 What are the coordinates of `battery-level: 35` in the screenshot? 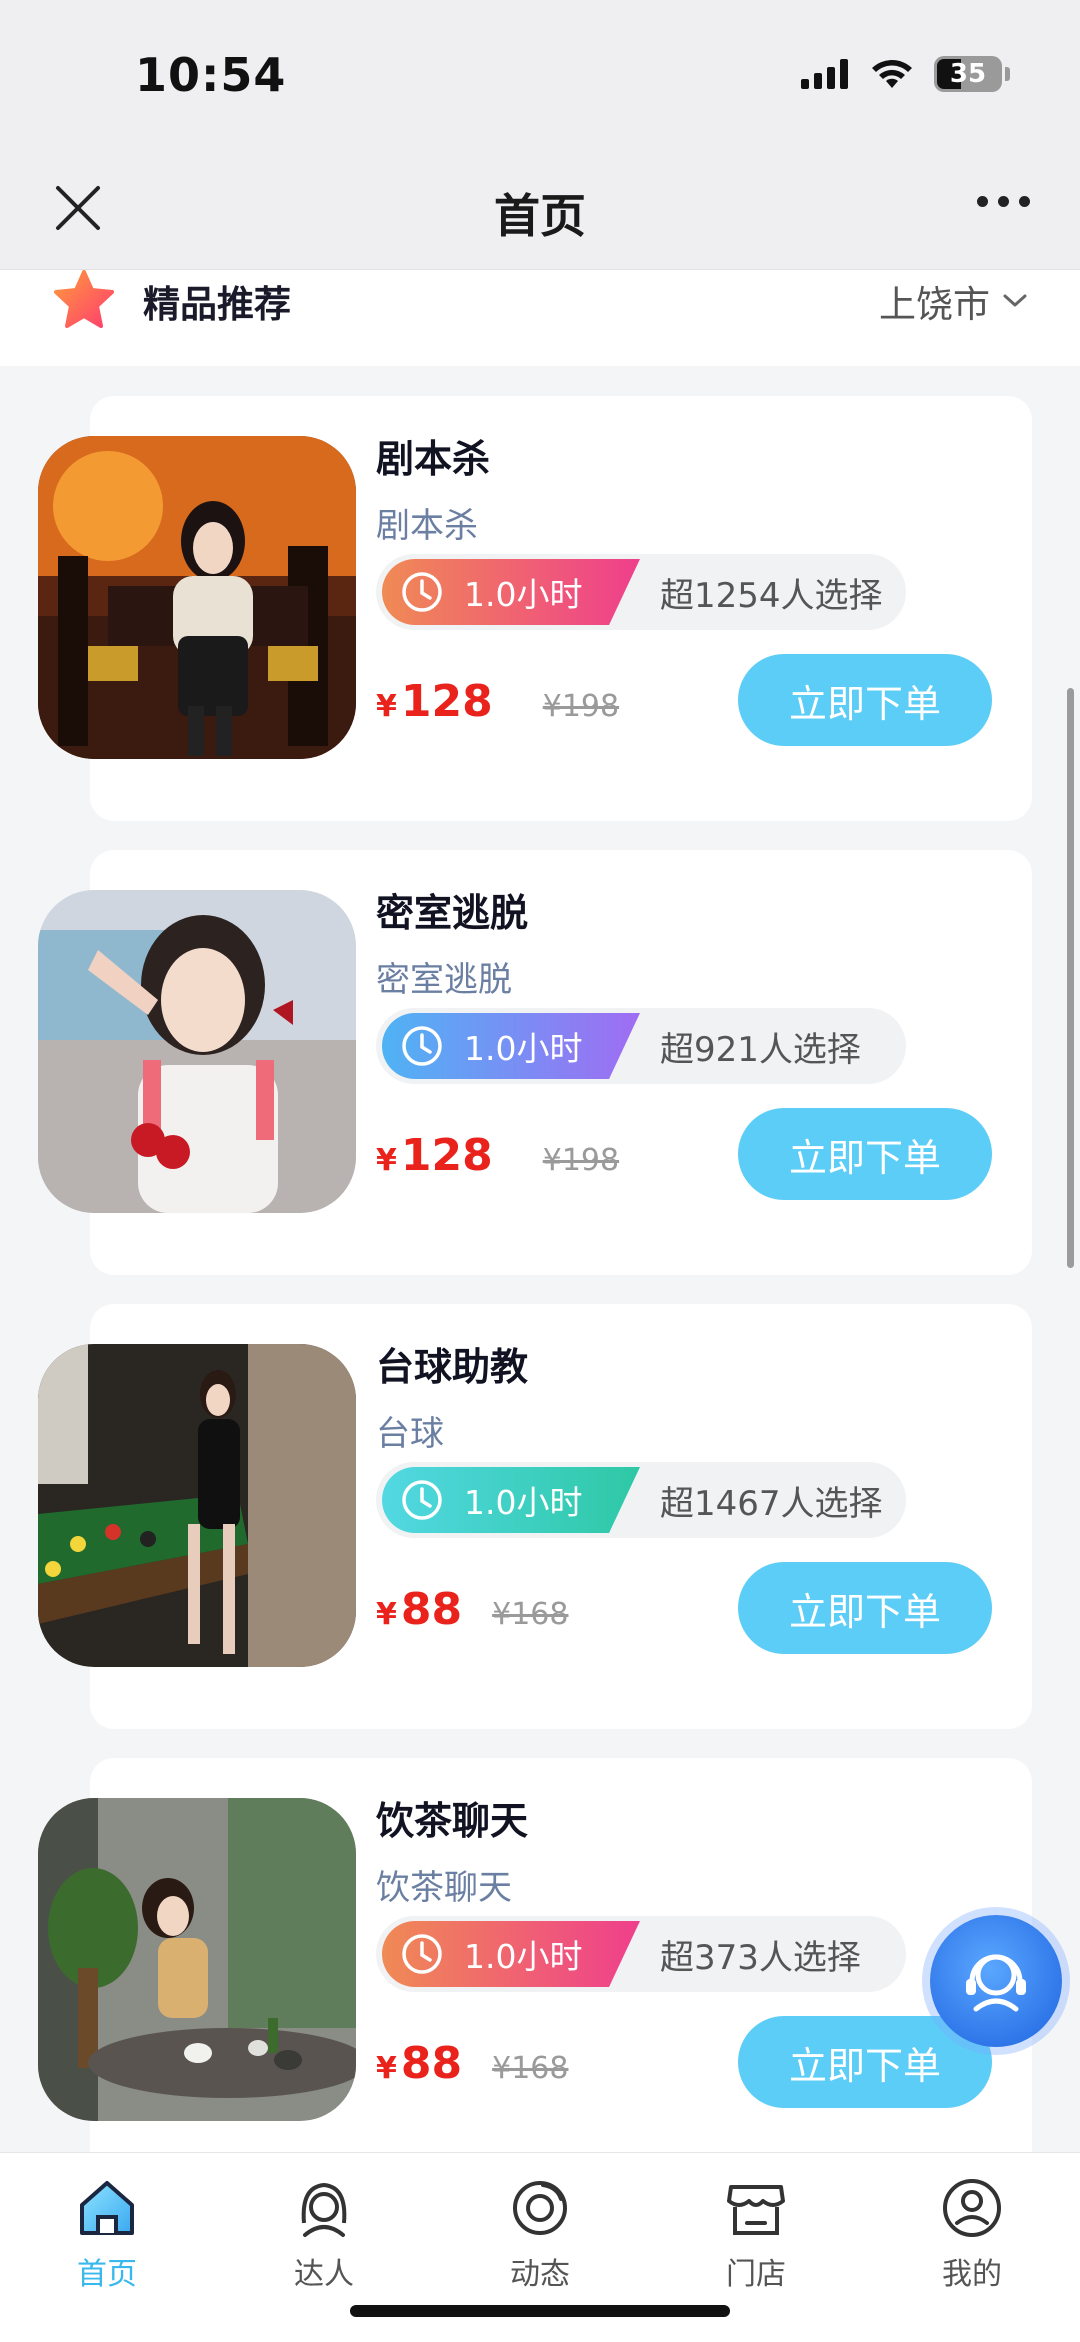 It's located at (968, 74).